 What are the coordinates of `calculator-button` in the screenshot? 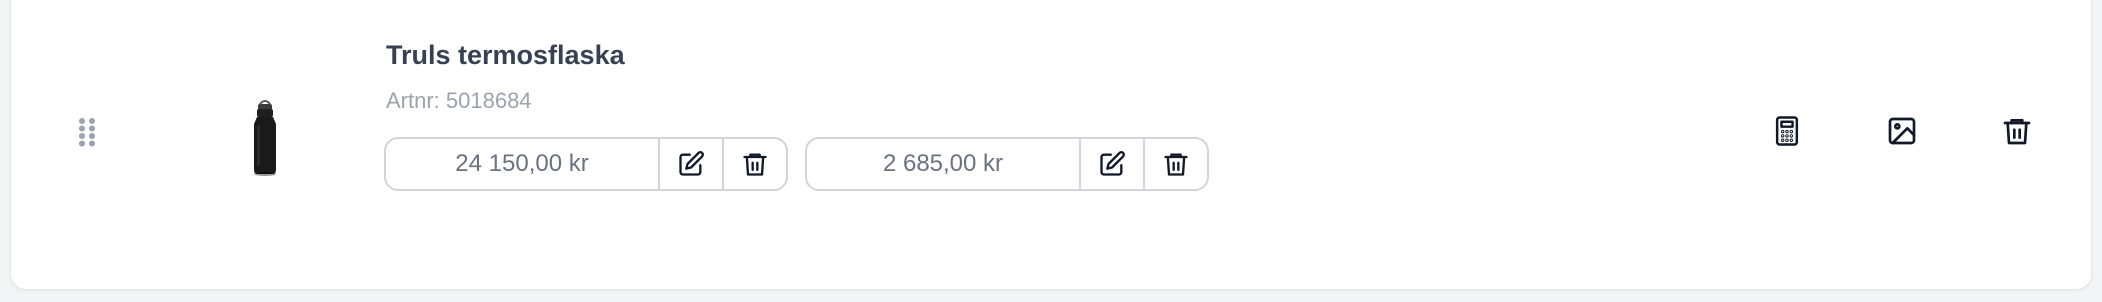 It's located at (1787, 131).